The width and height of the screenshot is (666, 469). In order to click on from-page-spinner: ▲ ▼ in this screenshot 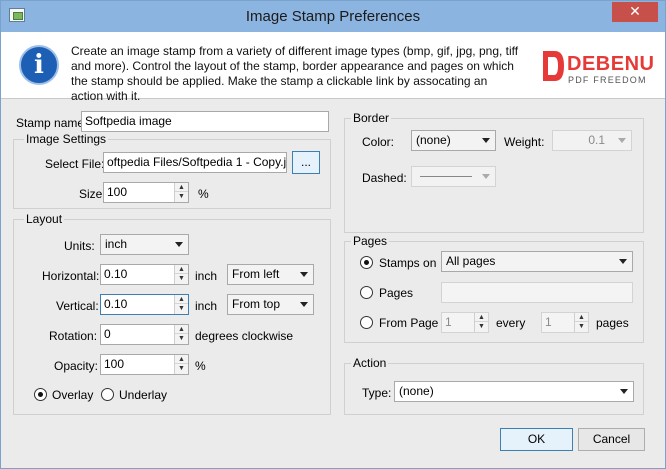, I will do `click(481, 322)`.